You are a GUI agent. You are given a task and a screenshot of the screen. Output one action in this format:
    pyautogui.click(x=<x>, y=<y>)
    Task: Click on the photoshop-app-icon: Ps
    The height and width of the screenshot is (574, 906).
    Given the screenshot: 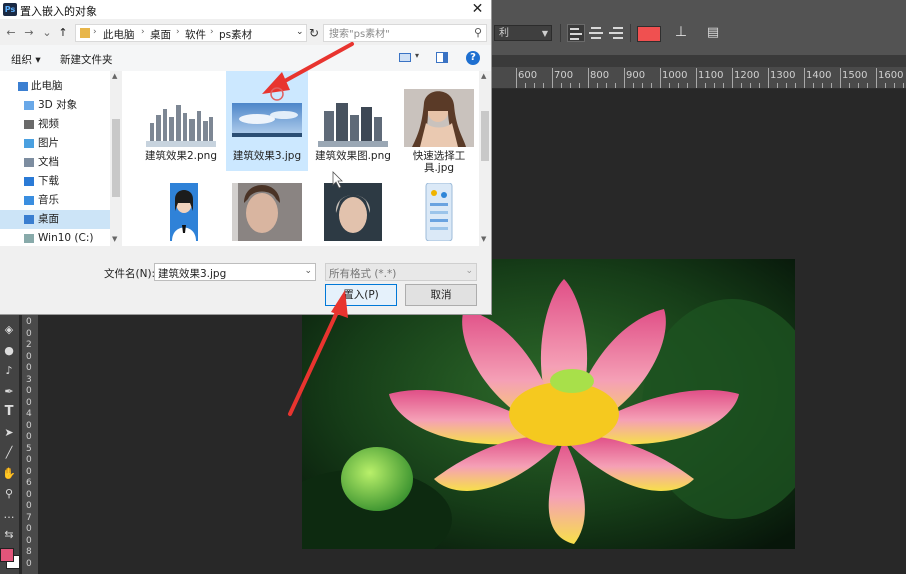 What is the action you would take?
    pyautogui.click(x=10, y=9)
    